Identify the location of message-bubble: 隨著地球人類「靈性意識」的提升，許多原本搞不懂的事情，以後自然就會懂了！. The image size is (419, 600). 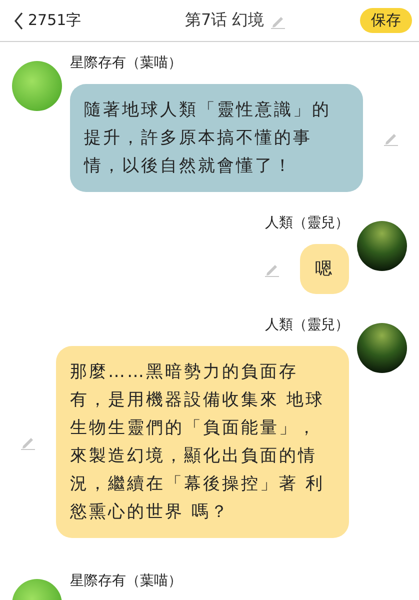
(216, 138).